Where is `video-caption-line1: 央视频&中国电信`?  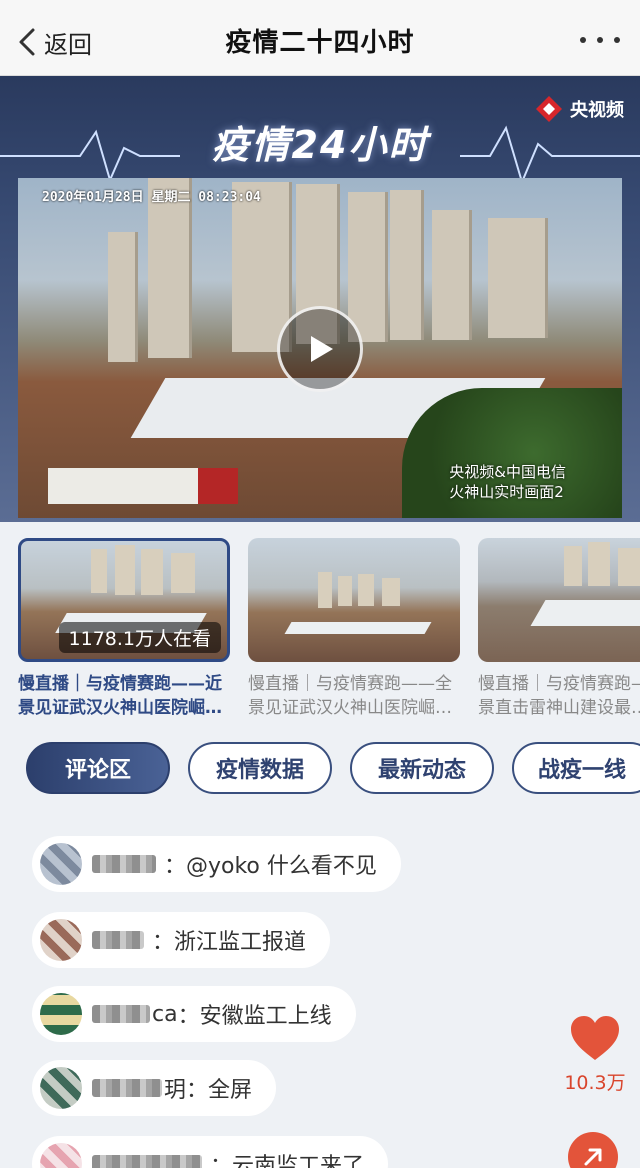
video-caption-line1: 央视频&中国电信 is located at coordinates (507, 472).